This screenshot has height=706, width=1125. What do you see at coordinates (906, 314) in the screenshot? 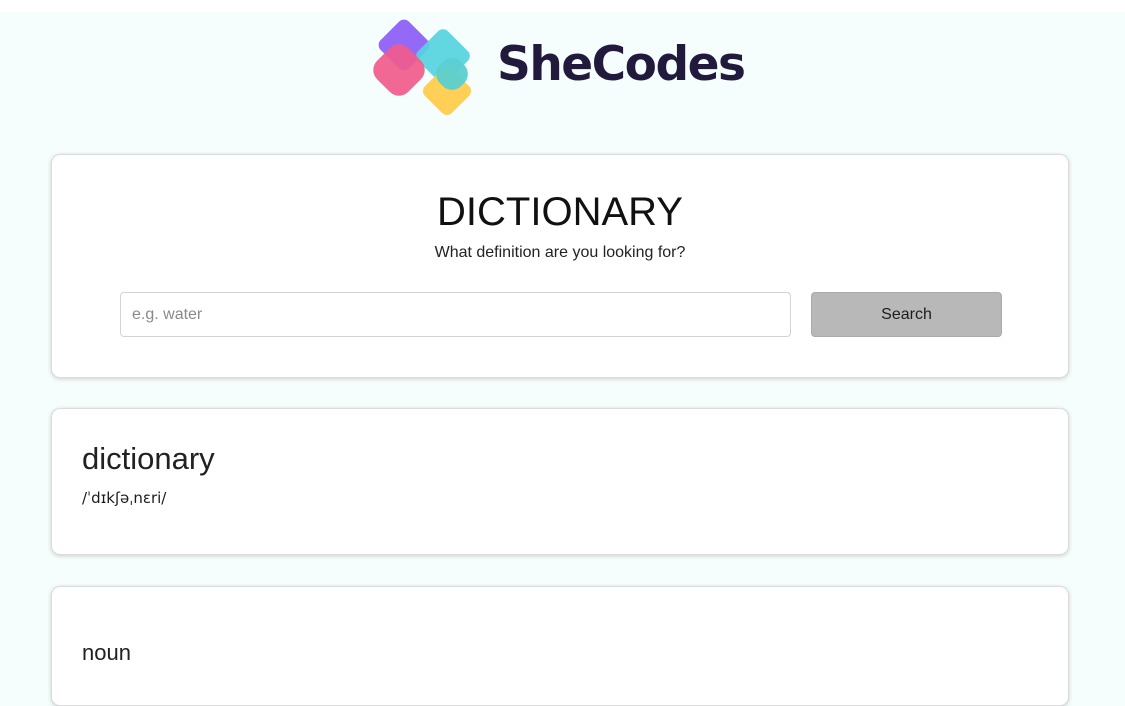
I see `search-button: Search` at bounding box center [906, 314].